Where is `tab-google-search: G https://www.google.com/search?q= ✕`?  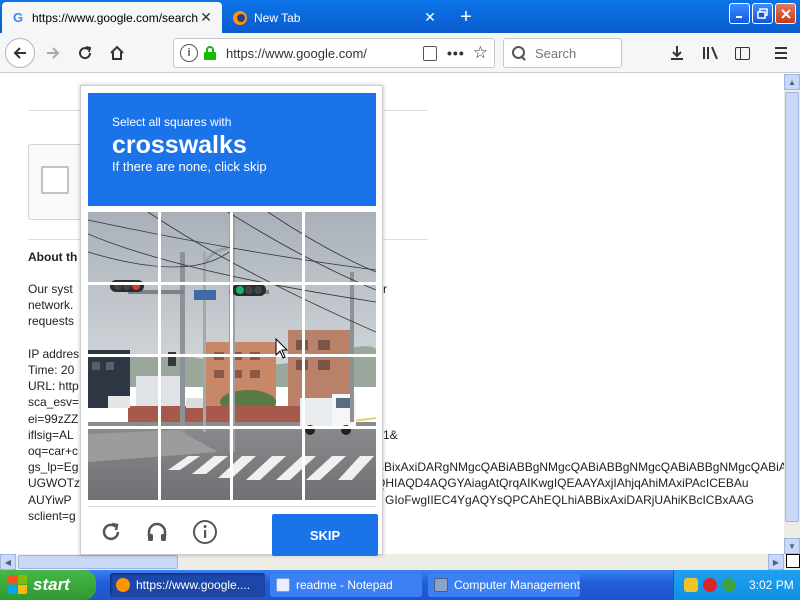 tab-google-search: G https://www.google.com/search?q= ✕ is located at coordinates (112, 17).